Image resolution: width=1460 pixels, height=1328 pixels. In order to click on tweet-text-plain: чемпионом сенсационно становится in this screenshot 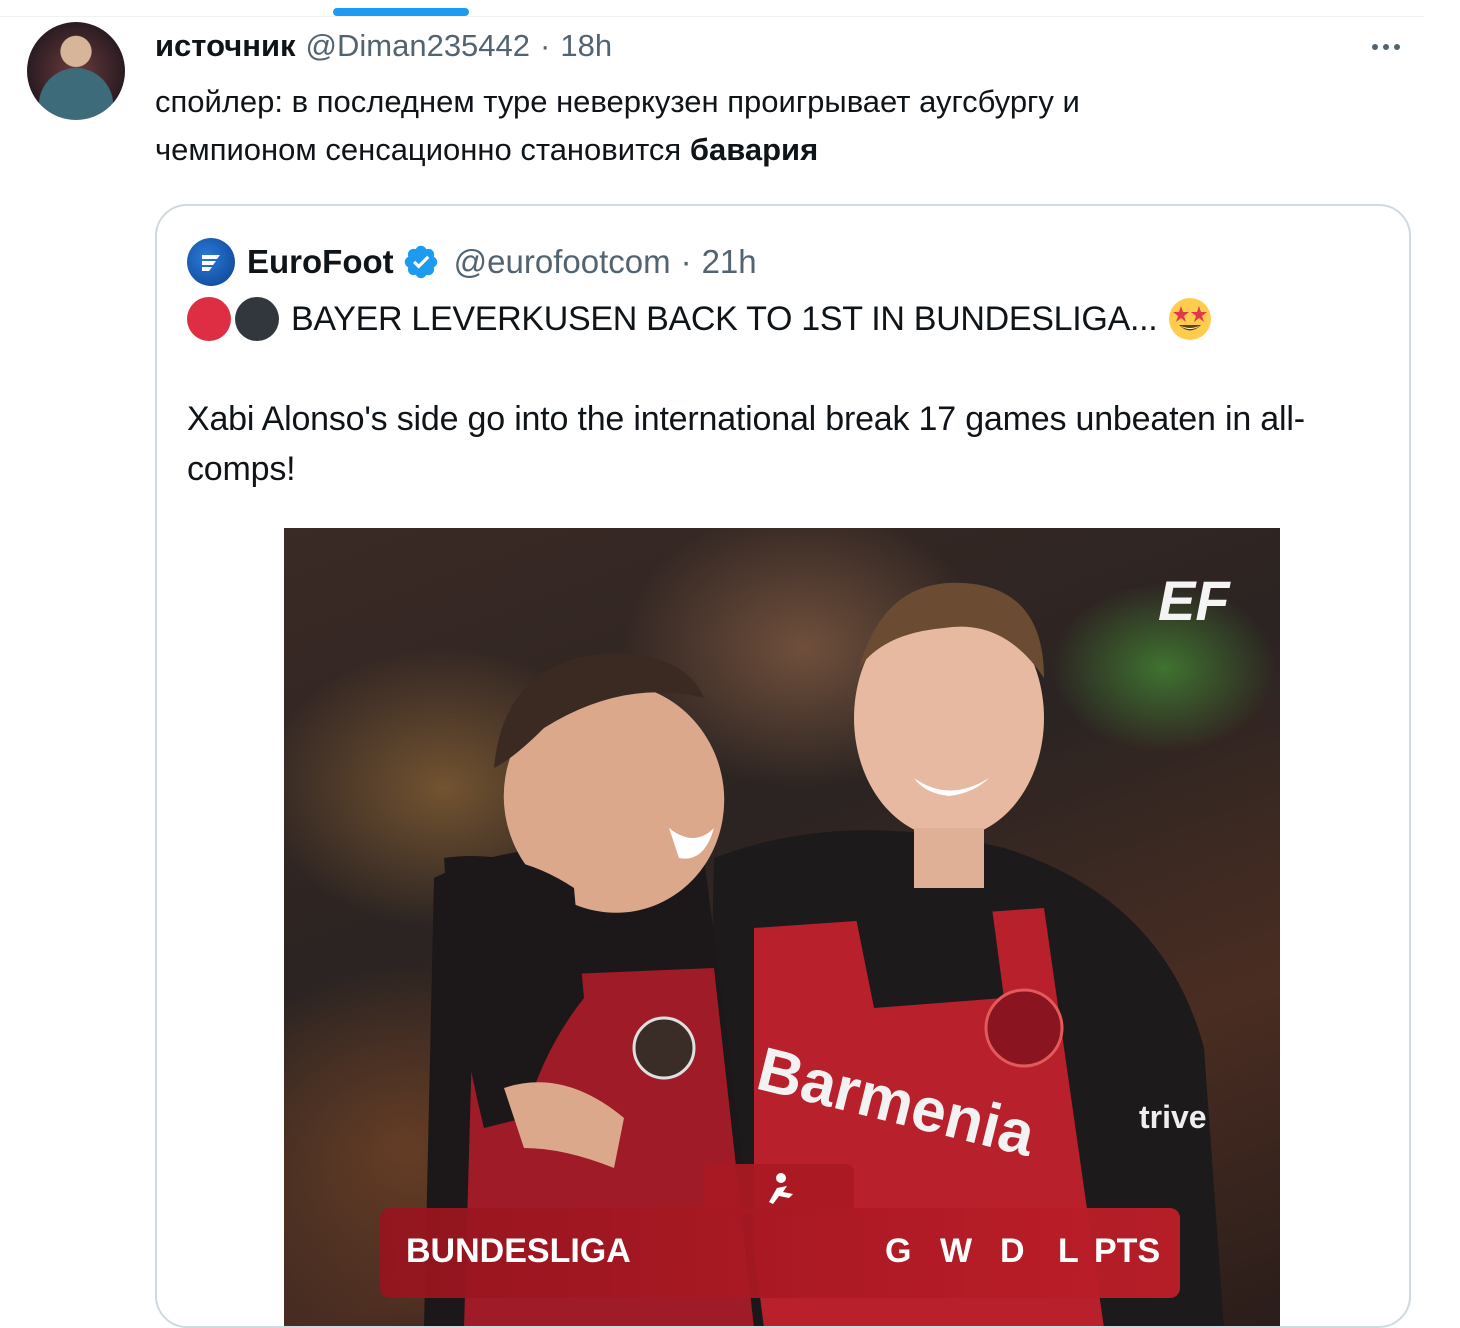, I will do `click(422, 149)`.